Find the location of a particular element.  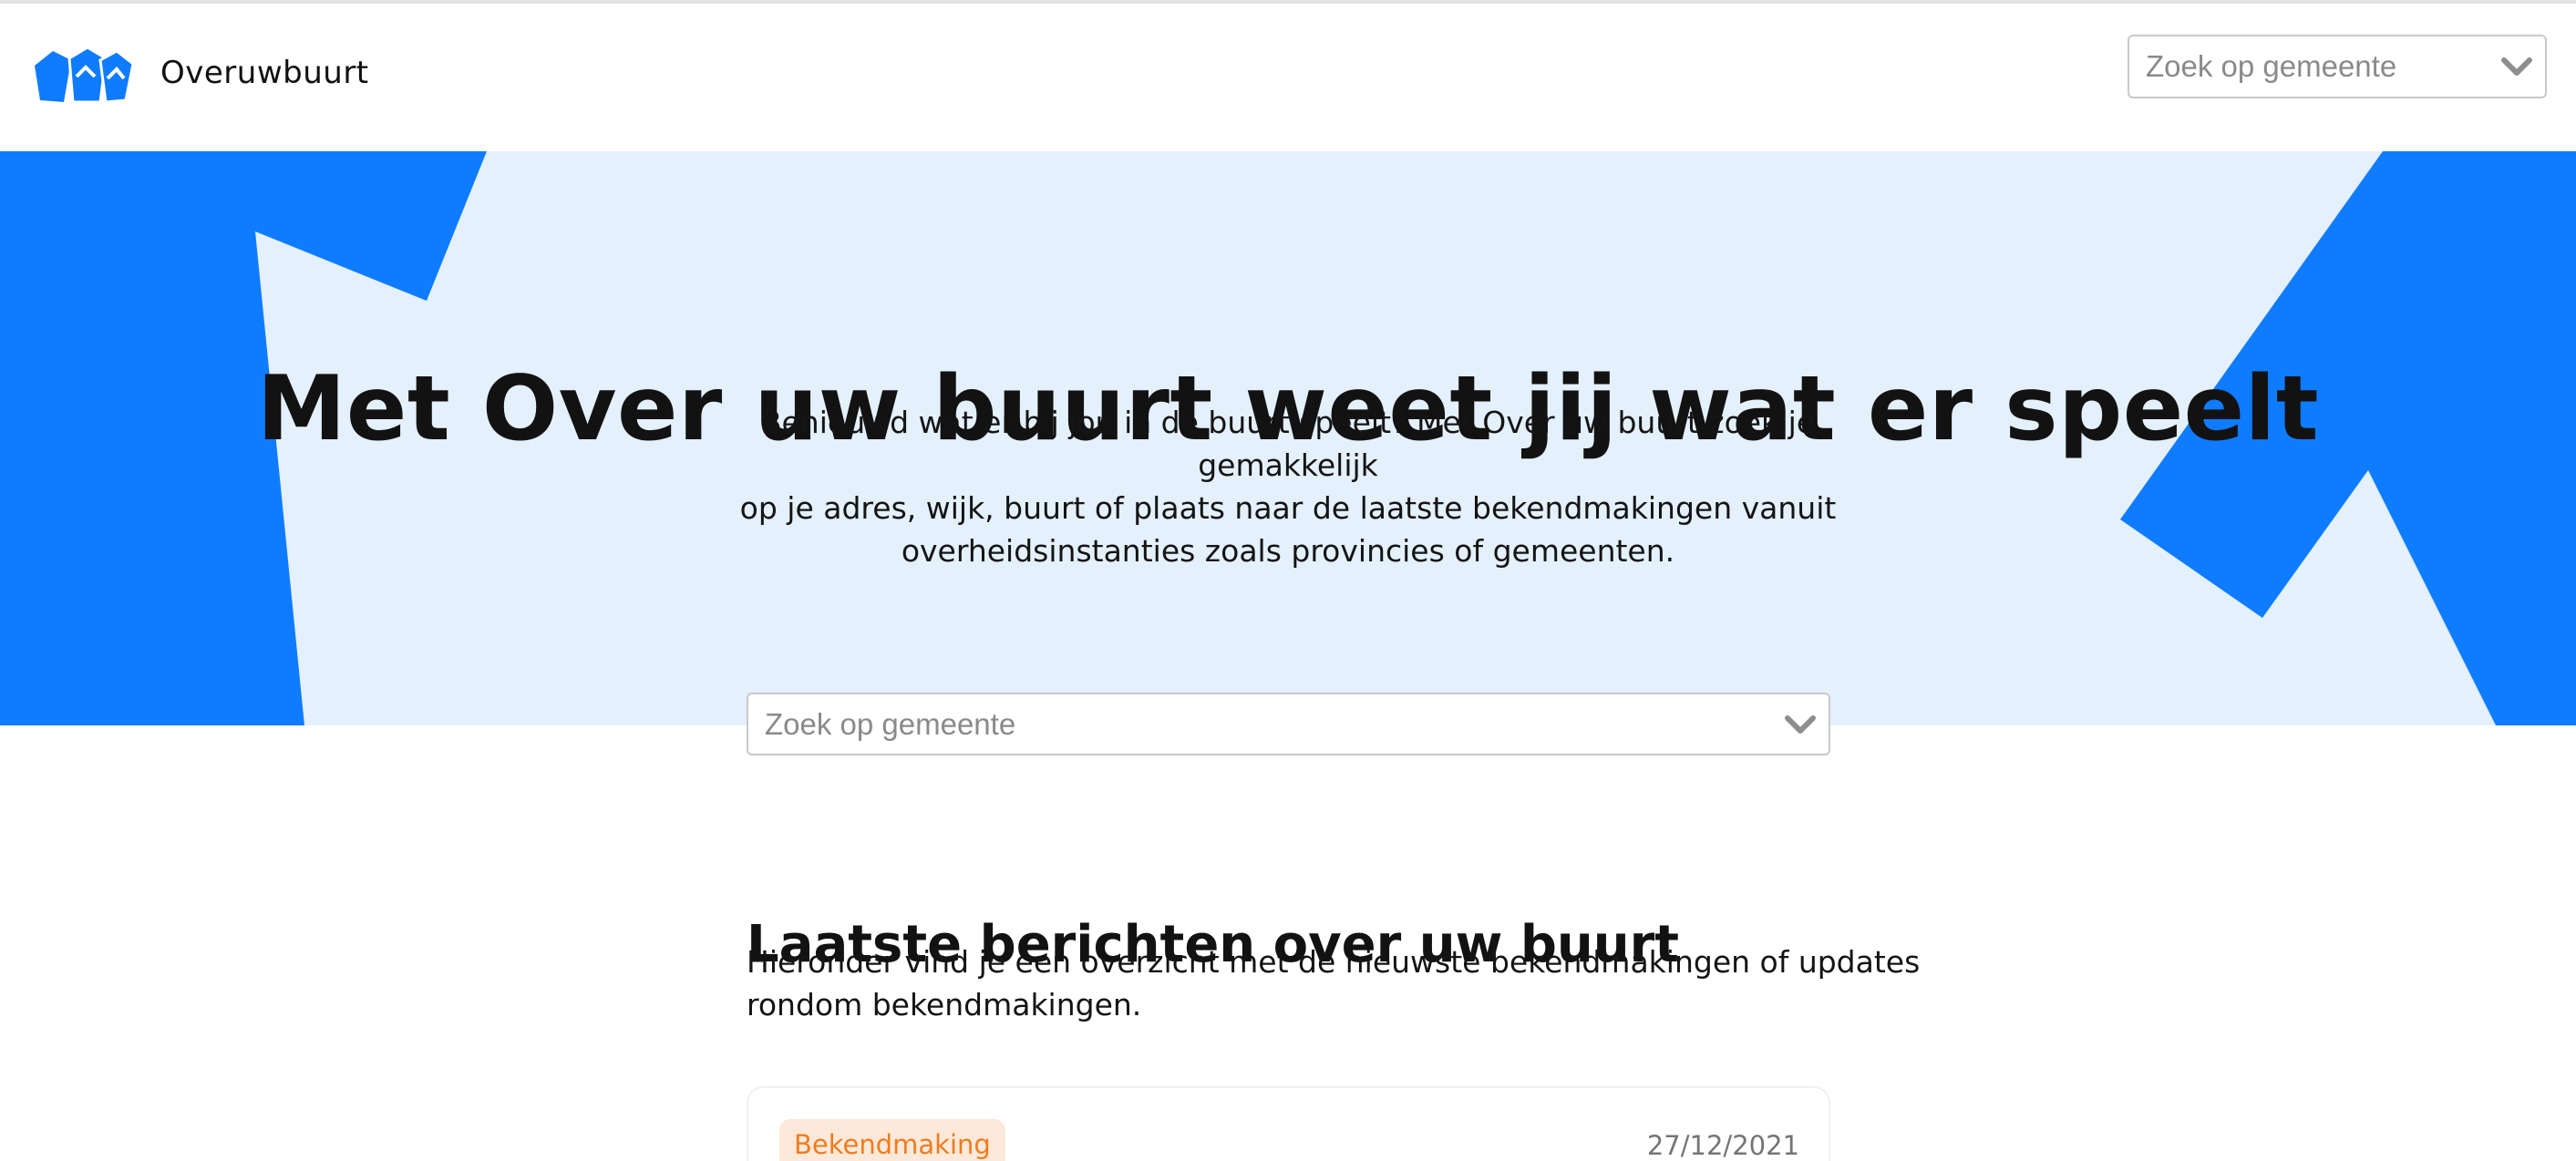

header-municipality-select: Zoek op gemeente is located at coordinates (2337, 66).